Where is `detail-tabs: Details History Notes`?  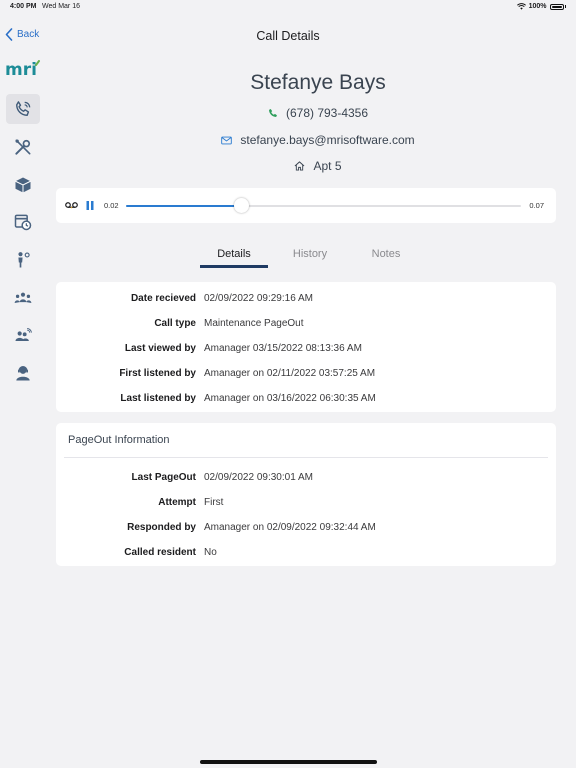
detail-tabs: Details History Notes is located at coordinates (314, 258).